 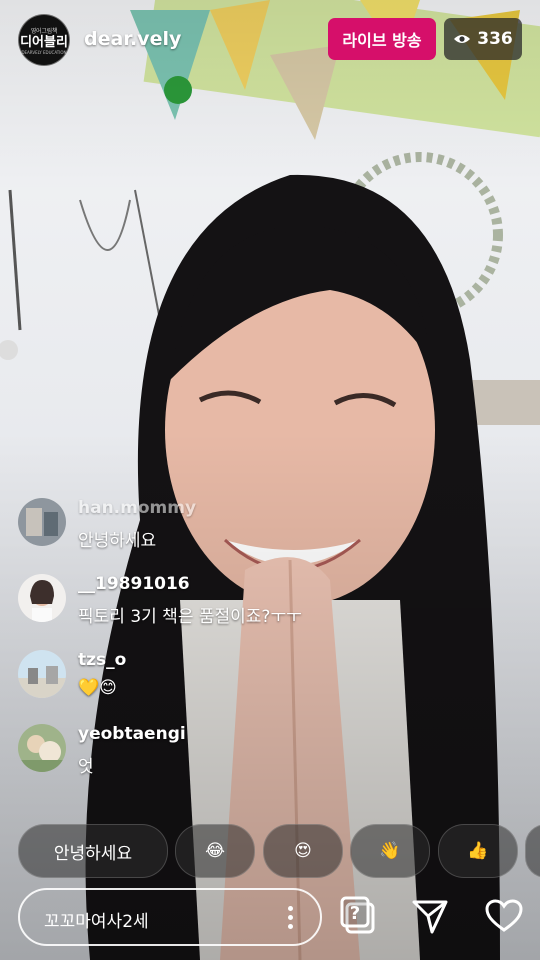 I want to click on quick-reply-greeting: 안녕하세요, so click(x=93, y=851).